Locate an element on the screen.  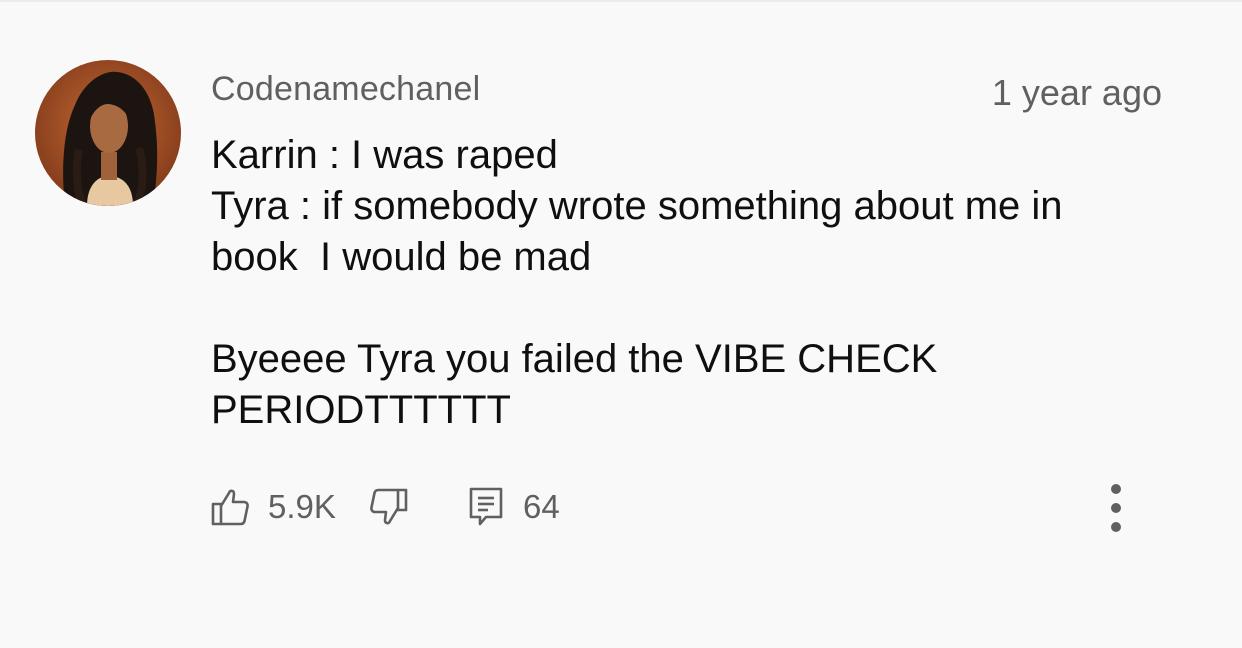
comment-line: Byeeee Tyra you failed the VIBE CHECK is located at coordinates (574, 359).